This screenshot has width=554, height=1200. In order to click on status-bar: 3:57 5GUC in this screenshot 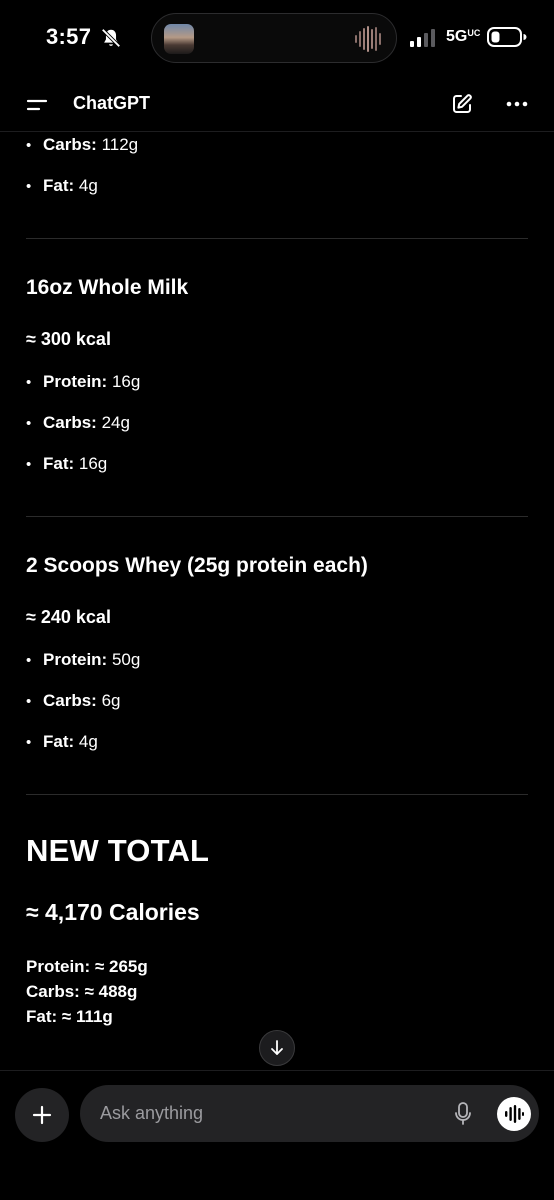, I will do `click(277, 39)`.